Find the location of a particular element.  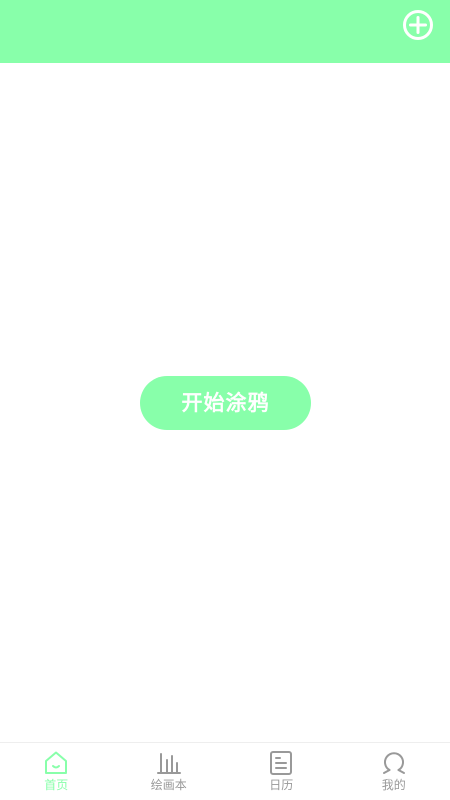

plus-circle-icon is located at coordinates (418, 25).